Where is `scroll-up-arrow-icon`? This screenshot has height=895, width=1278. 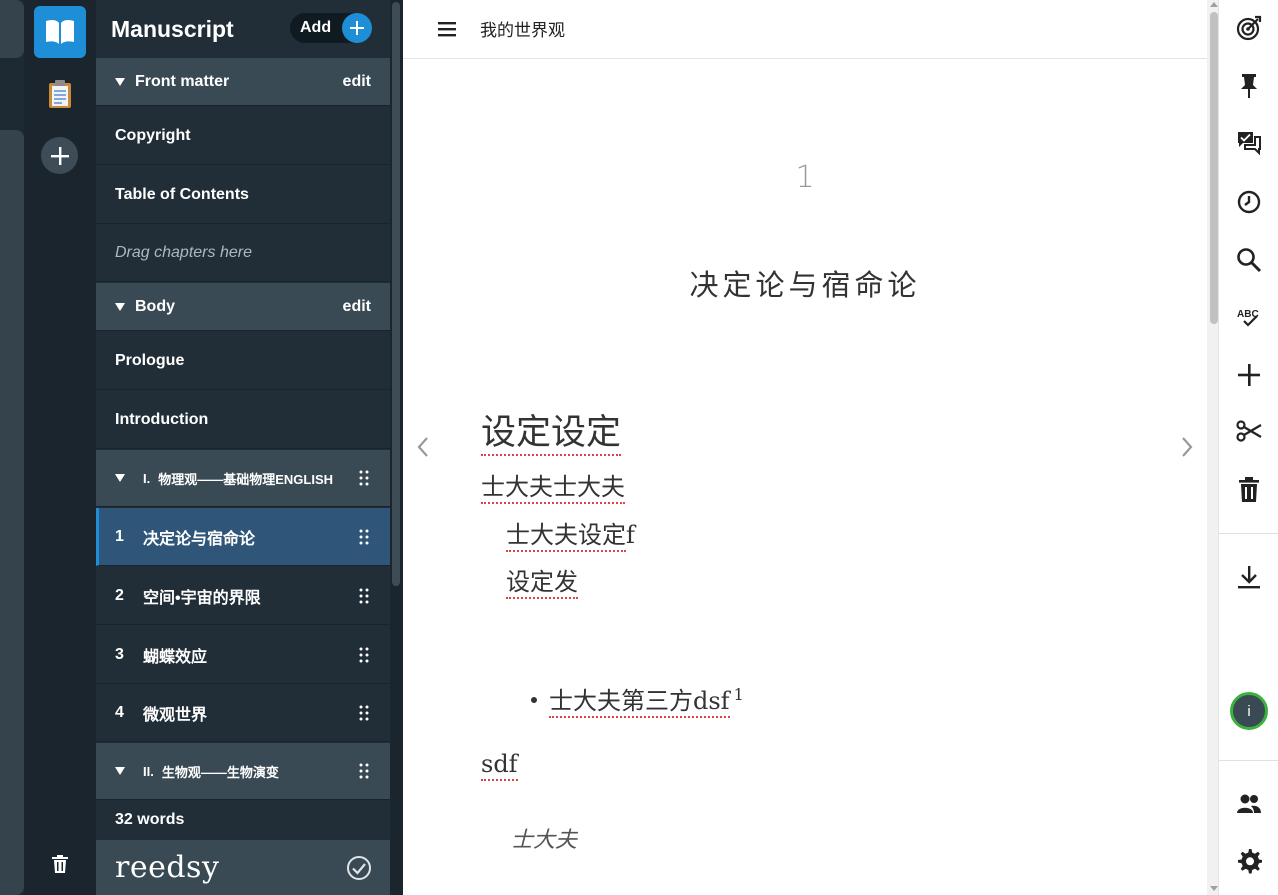 scroll-up-arrow-icon is located at coordinates (1214, 4).